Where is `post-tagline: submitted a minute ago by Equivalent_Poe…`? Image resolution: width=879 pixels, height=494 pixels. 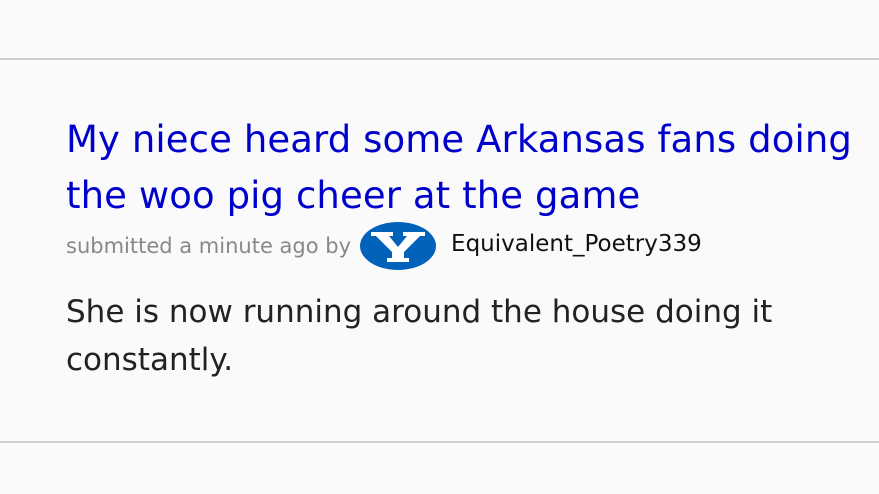
post-tagline: submitted a minute ago by Equivalent_Poe… is located at coordinates (461, 246).